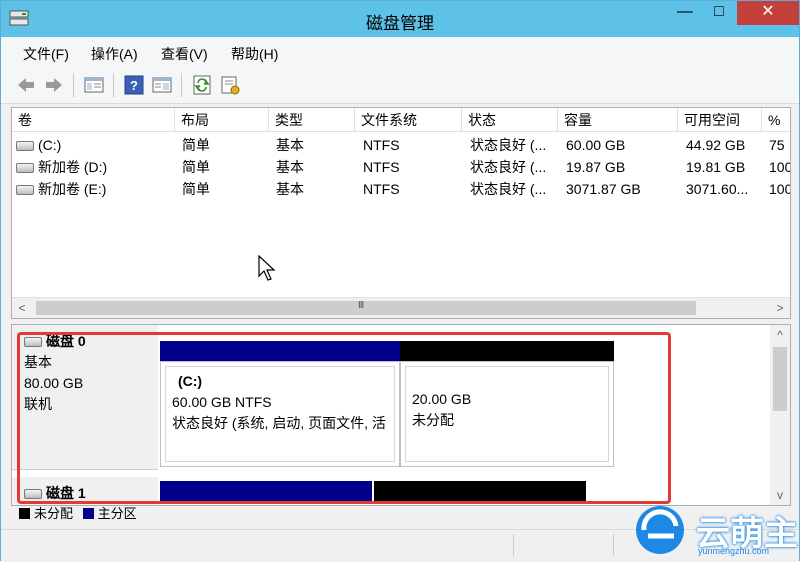 The height and width of the screenshot is (562, 800). I want to click on partition-unallocated-body: 20.00 GB 未分配, so click(507, 414).